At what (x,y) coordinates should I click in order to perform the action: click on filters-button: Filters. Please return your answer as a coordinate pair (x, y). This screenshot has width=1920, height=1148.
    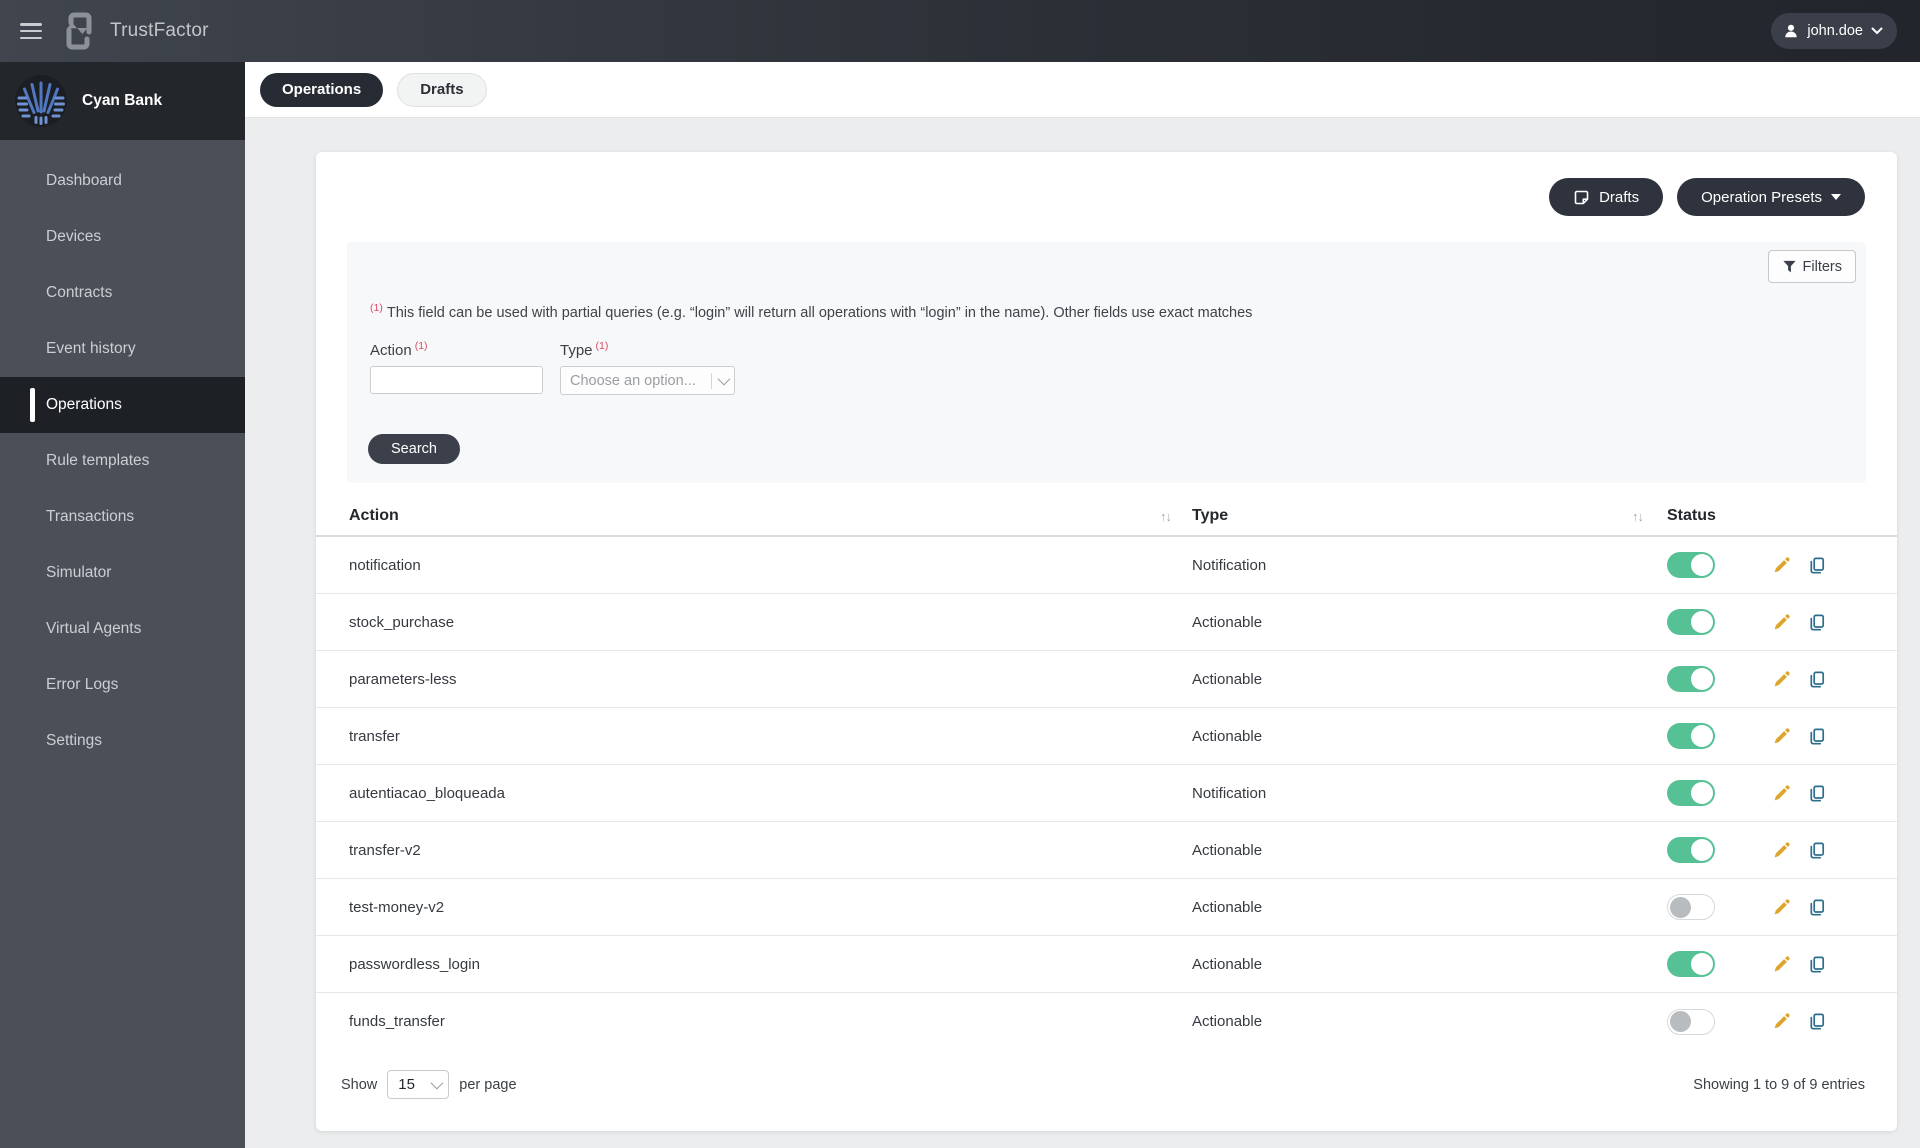
    Looking at the image, I should click on (1811, 266).